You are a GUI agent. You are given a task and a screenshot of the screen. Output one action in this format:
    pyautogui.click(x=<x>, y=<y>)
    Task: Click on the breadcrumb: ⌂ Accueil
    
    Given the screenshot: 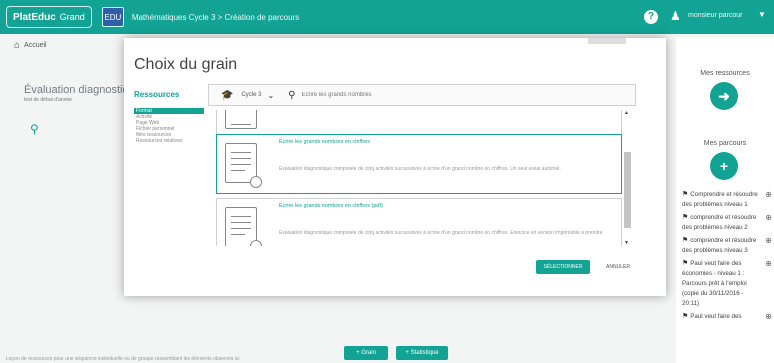 What is the action you would take?
    pyautogui.click(x=30, y=45)
    